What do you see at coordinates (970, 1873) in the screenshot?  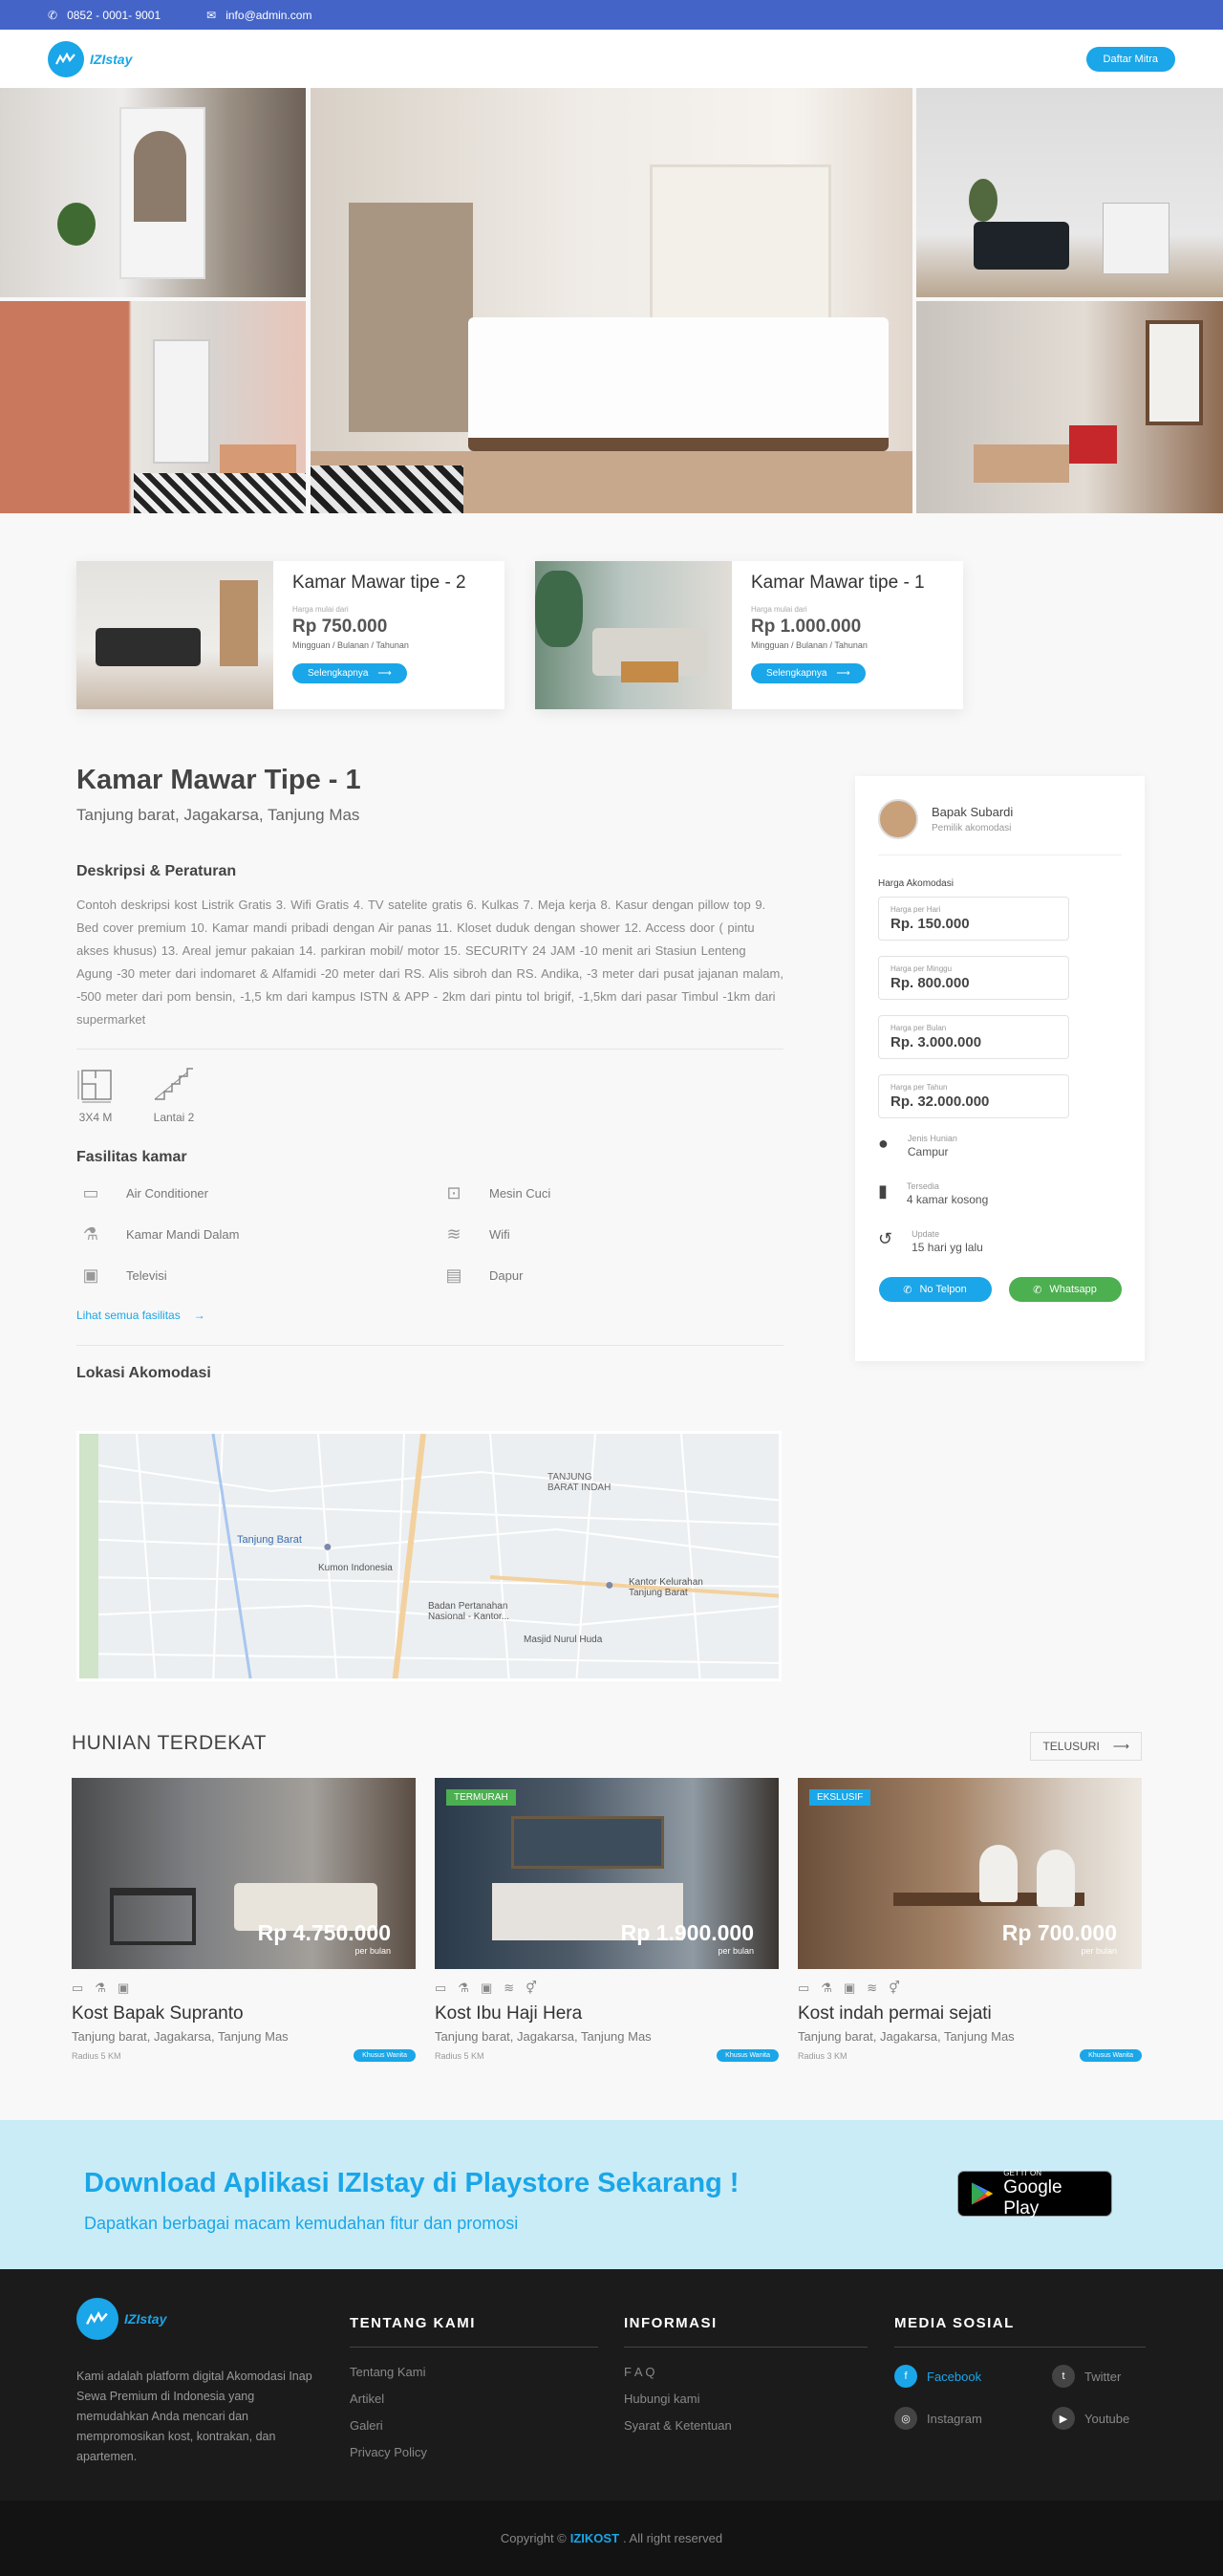 I see `nearby-card-image: EKSLUSIF Rp 700.000 per bulan` at bounding box center [970, 1873].